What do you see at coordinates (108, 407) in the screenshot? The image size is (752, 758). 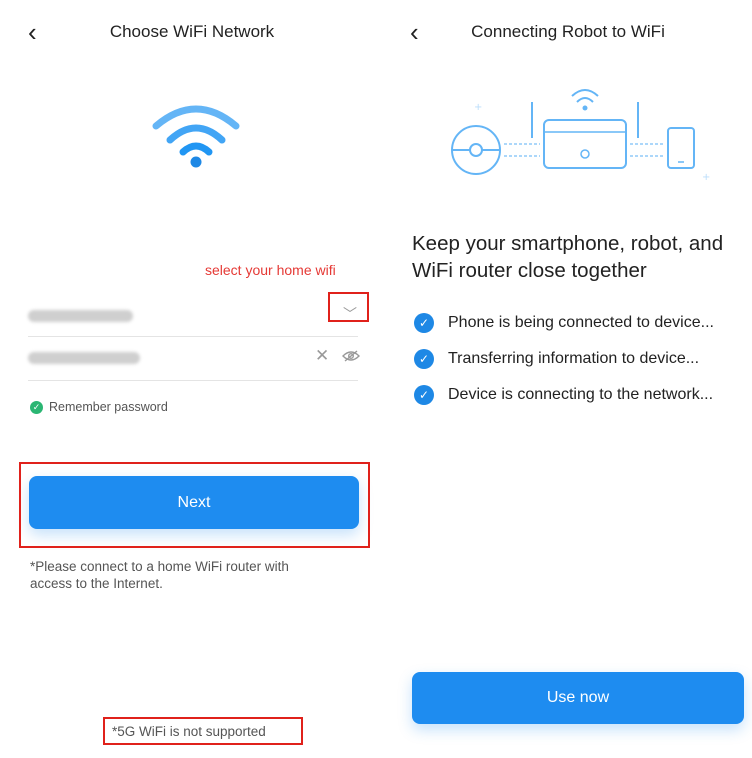 I see `remember-password-label: Remember password` at bounding box center [108, 407].